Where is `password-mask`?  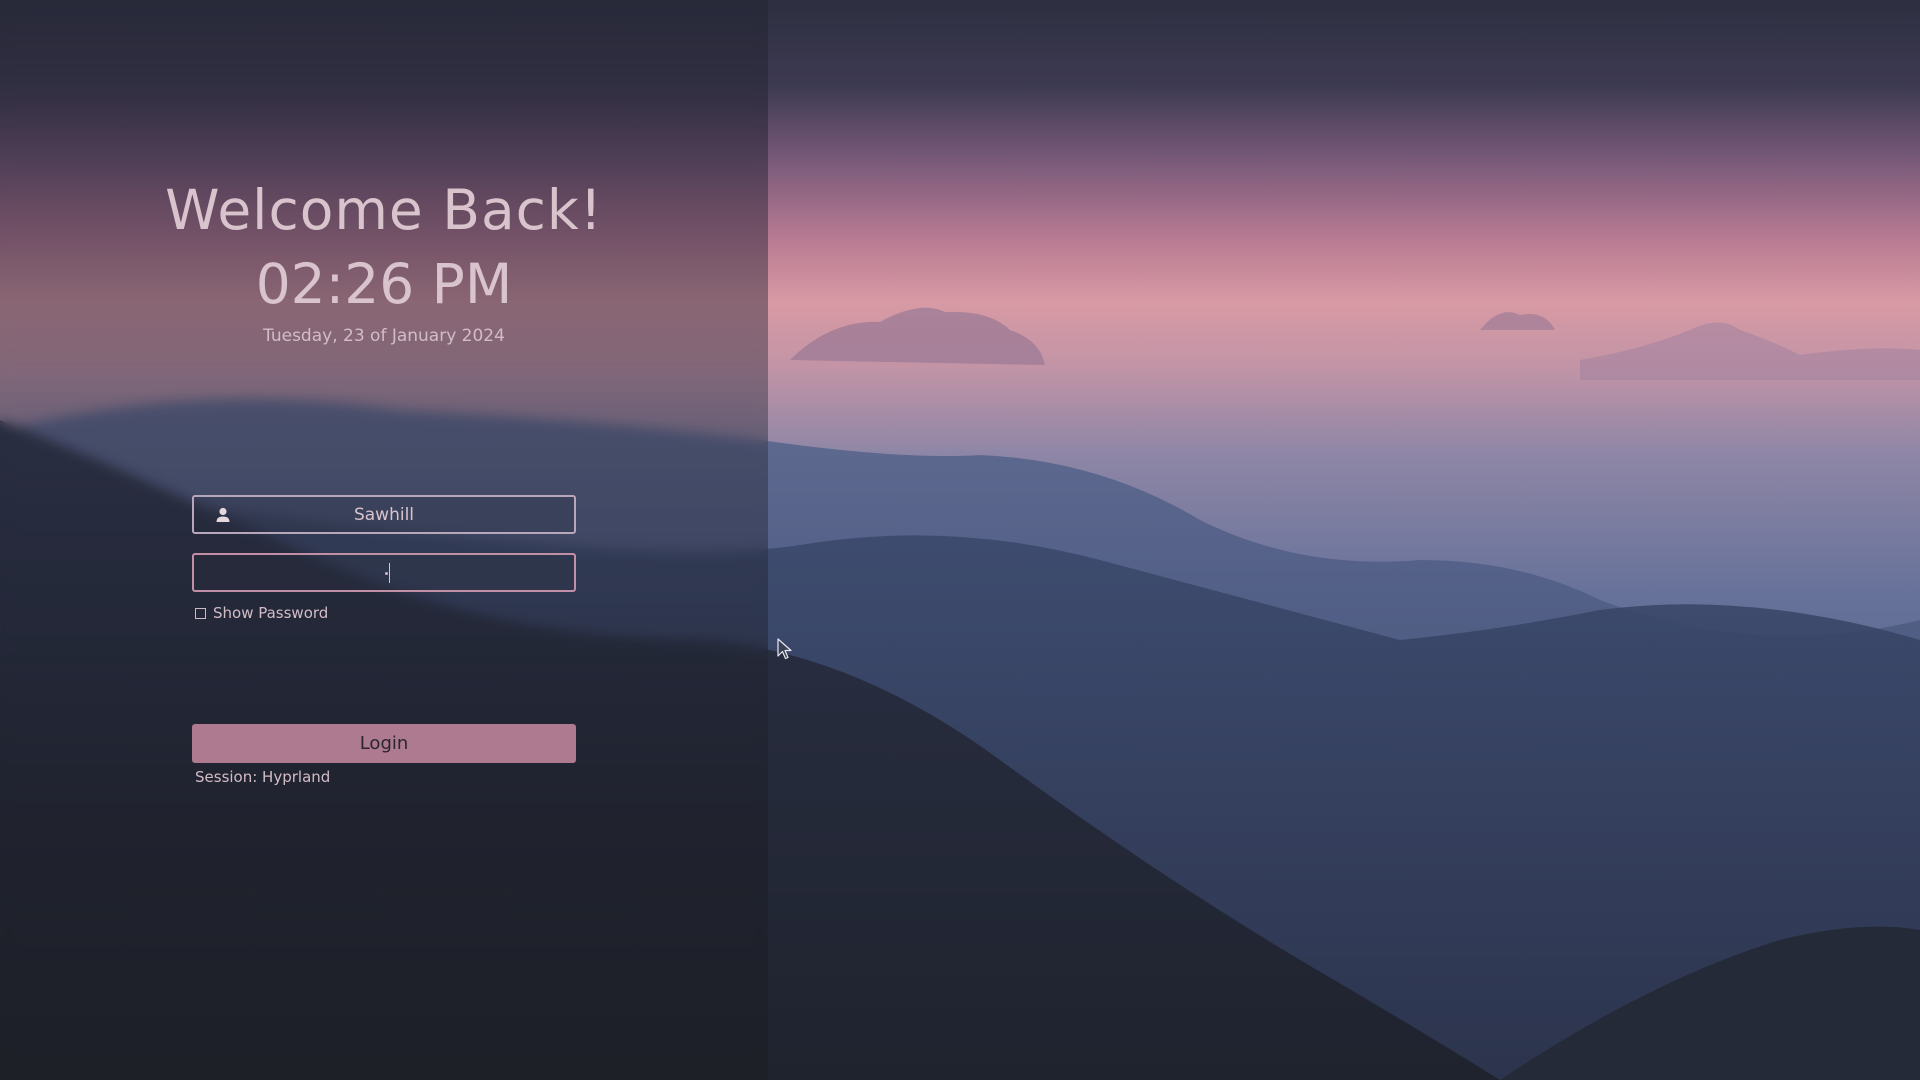 password-mask is located at coordinates (386, 573).